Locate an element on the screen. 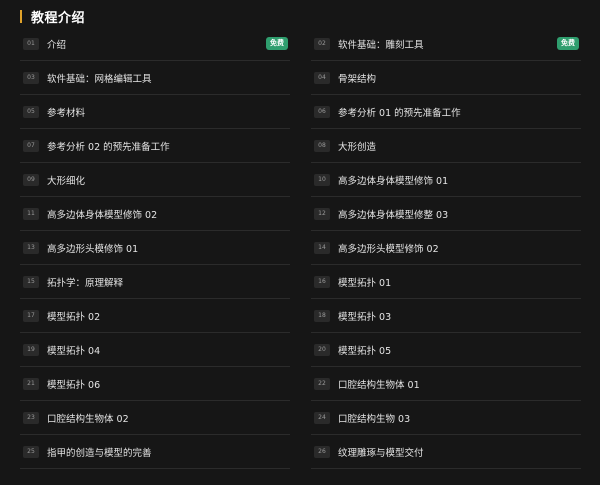 This screenshot has height=485, width=600. lesson-title: 参考分析 02 的预先准备工作 is located at coordinates (108, 147).